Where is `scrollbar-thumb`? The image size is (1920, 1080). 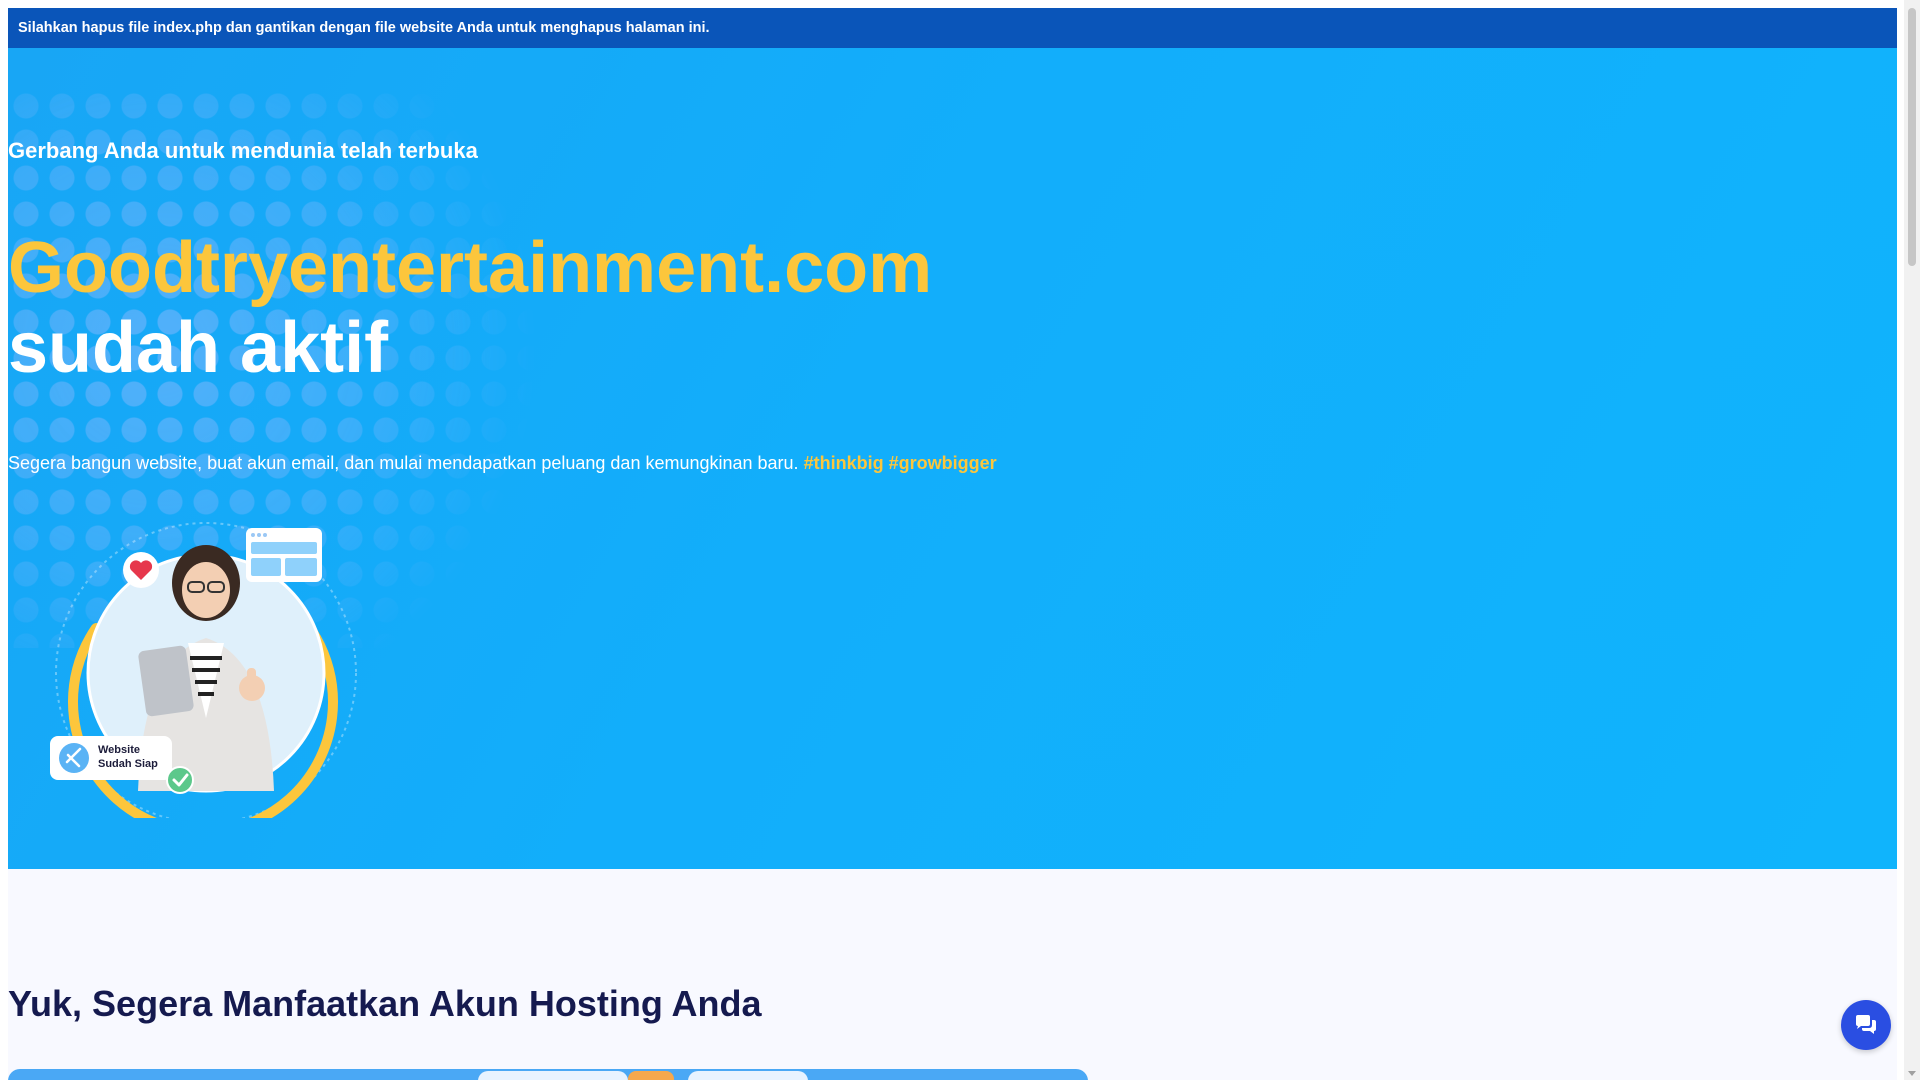 scrollbar-thumb is located at coordinates (1912, 137).